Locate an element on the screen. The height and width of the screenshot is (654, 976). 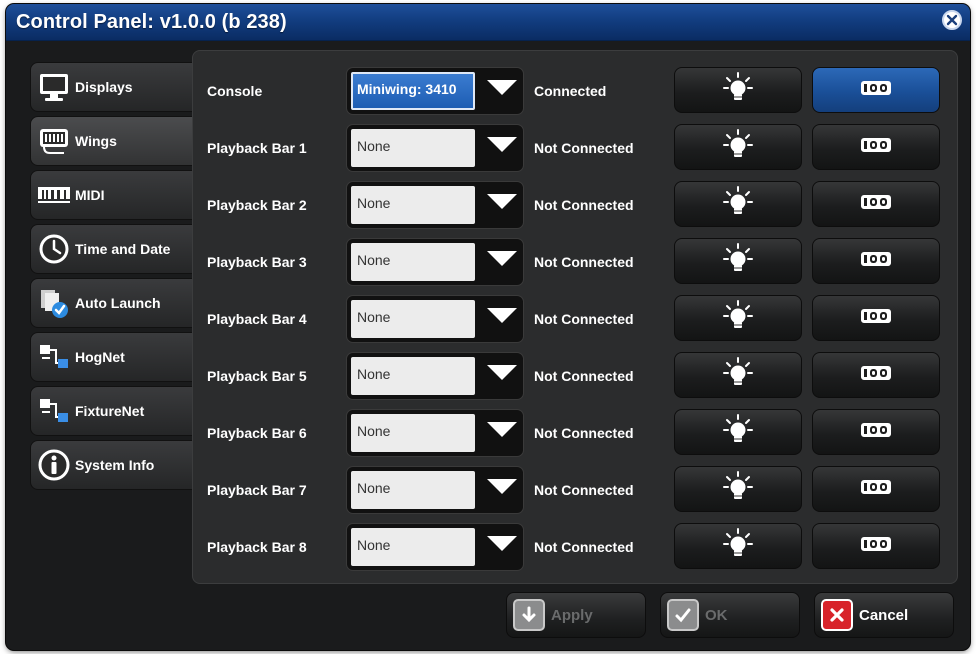
midi-icon is located at coordinates (54, 195).